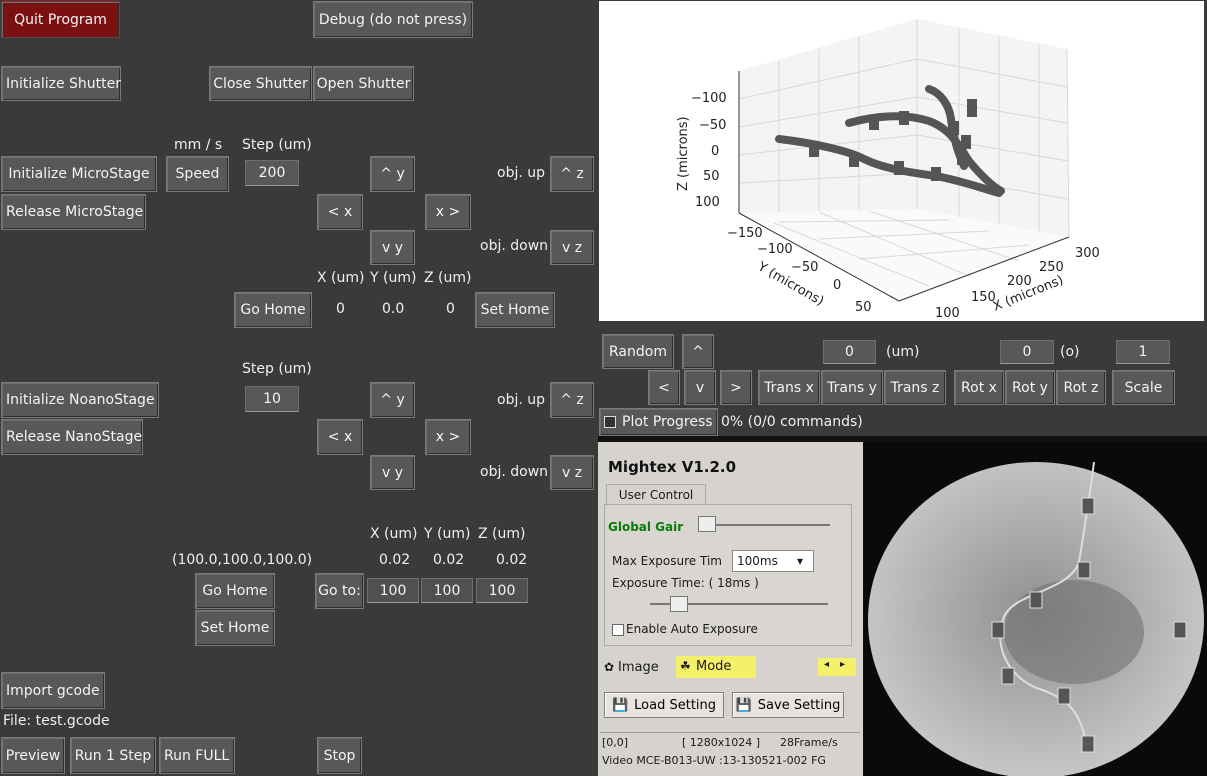 This screenshot has height=776, width=1207. What do you see at coordinates (745, 233) in the screenshot?
I see `y-tick-0: −150` at bounding box center [745, 233].